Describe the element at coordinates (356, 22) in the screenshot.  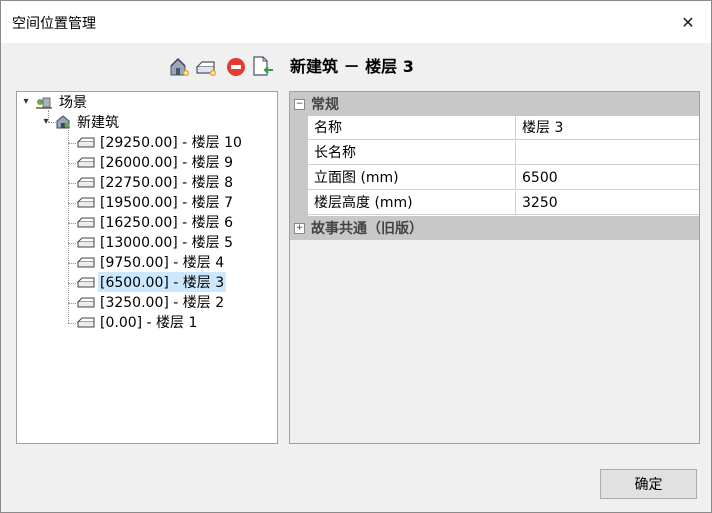
I see `title-bar: 空间位置管理 ✕` at that location.